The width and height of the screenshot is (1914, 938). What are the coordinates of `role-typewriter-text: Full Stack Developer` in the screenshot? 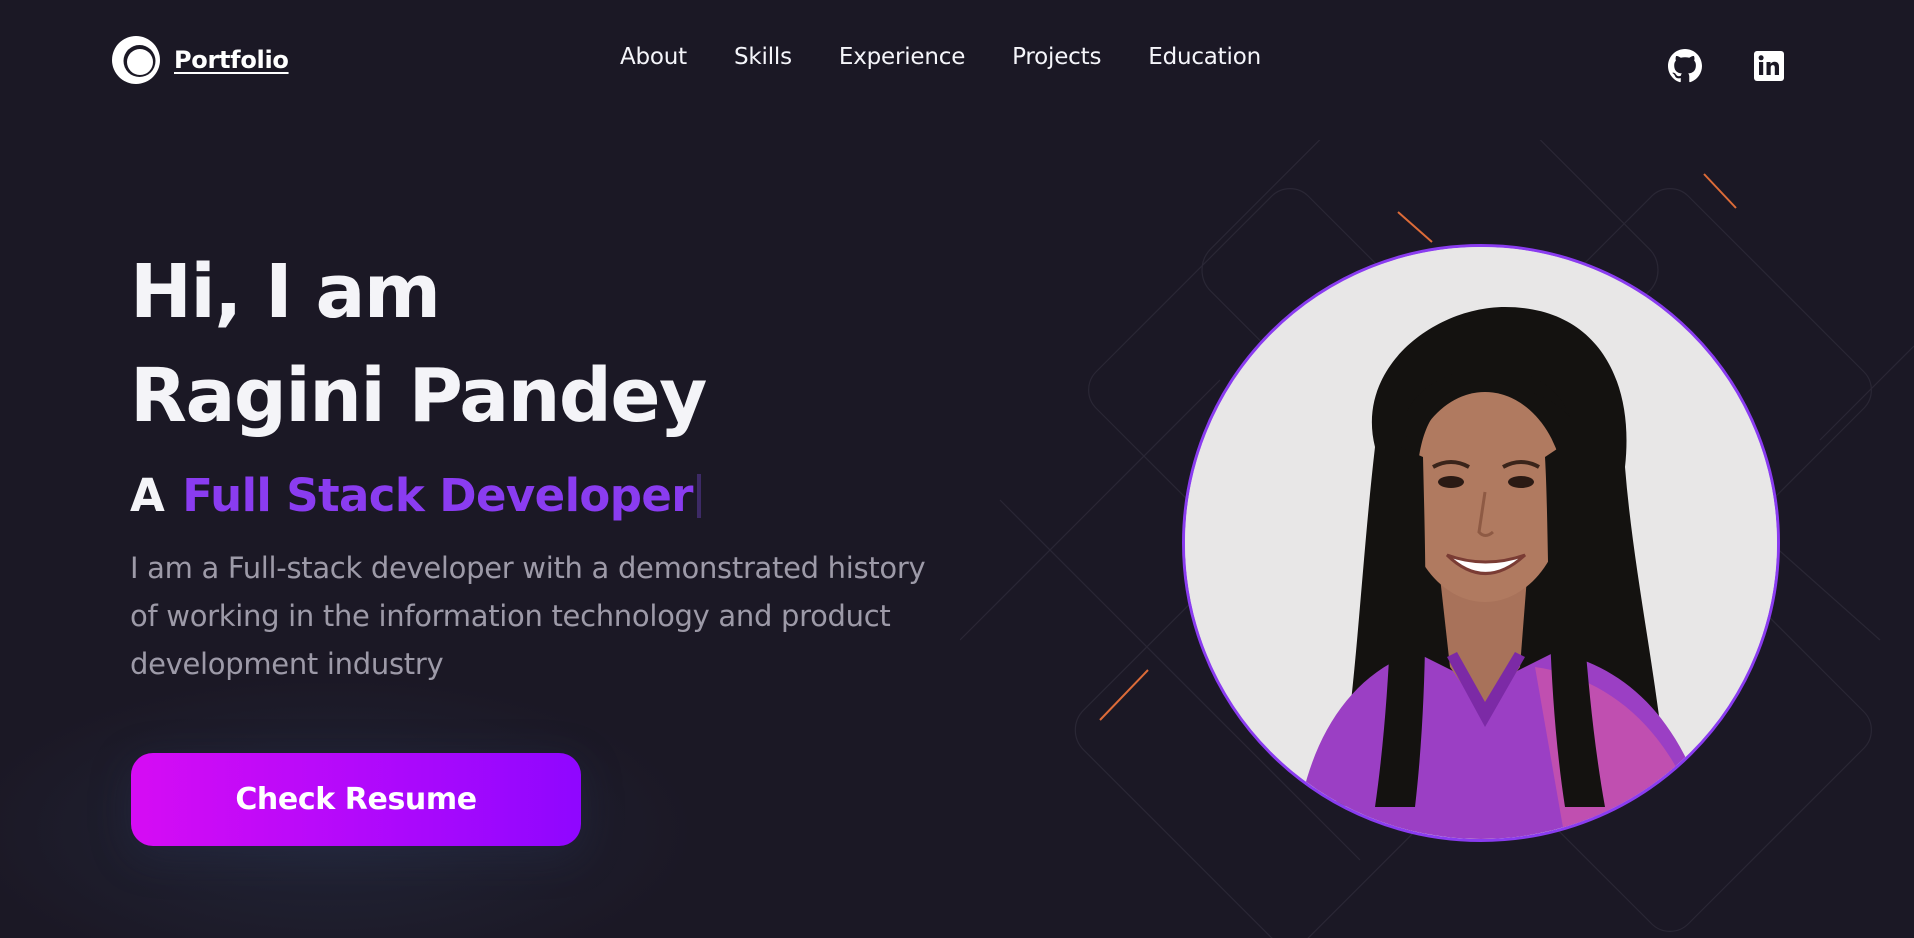 It's located at (437, 495).